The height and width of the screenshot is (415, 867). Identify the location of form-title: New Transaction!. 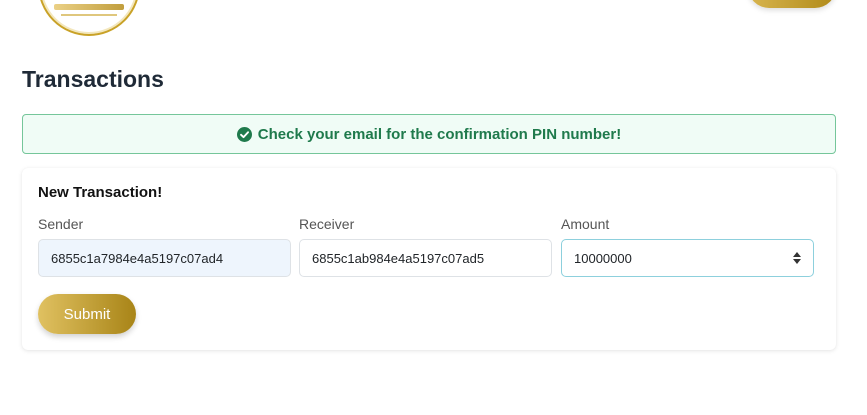
(100, 192).